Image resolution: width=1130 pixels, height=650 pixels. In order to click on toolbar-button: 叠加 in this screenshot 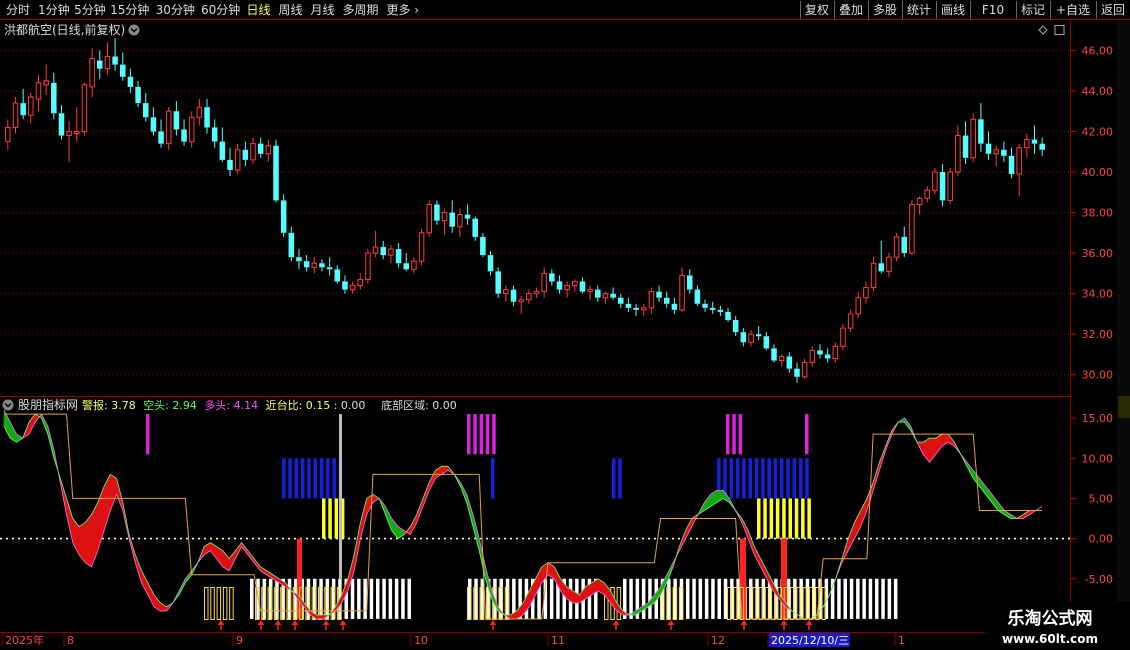, I will do `click(851, 10)`.